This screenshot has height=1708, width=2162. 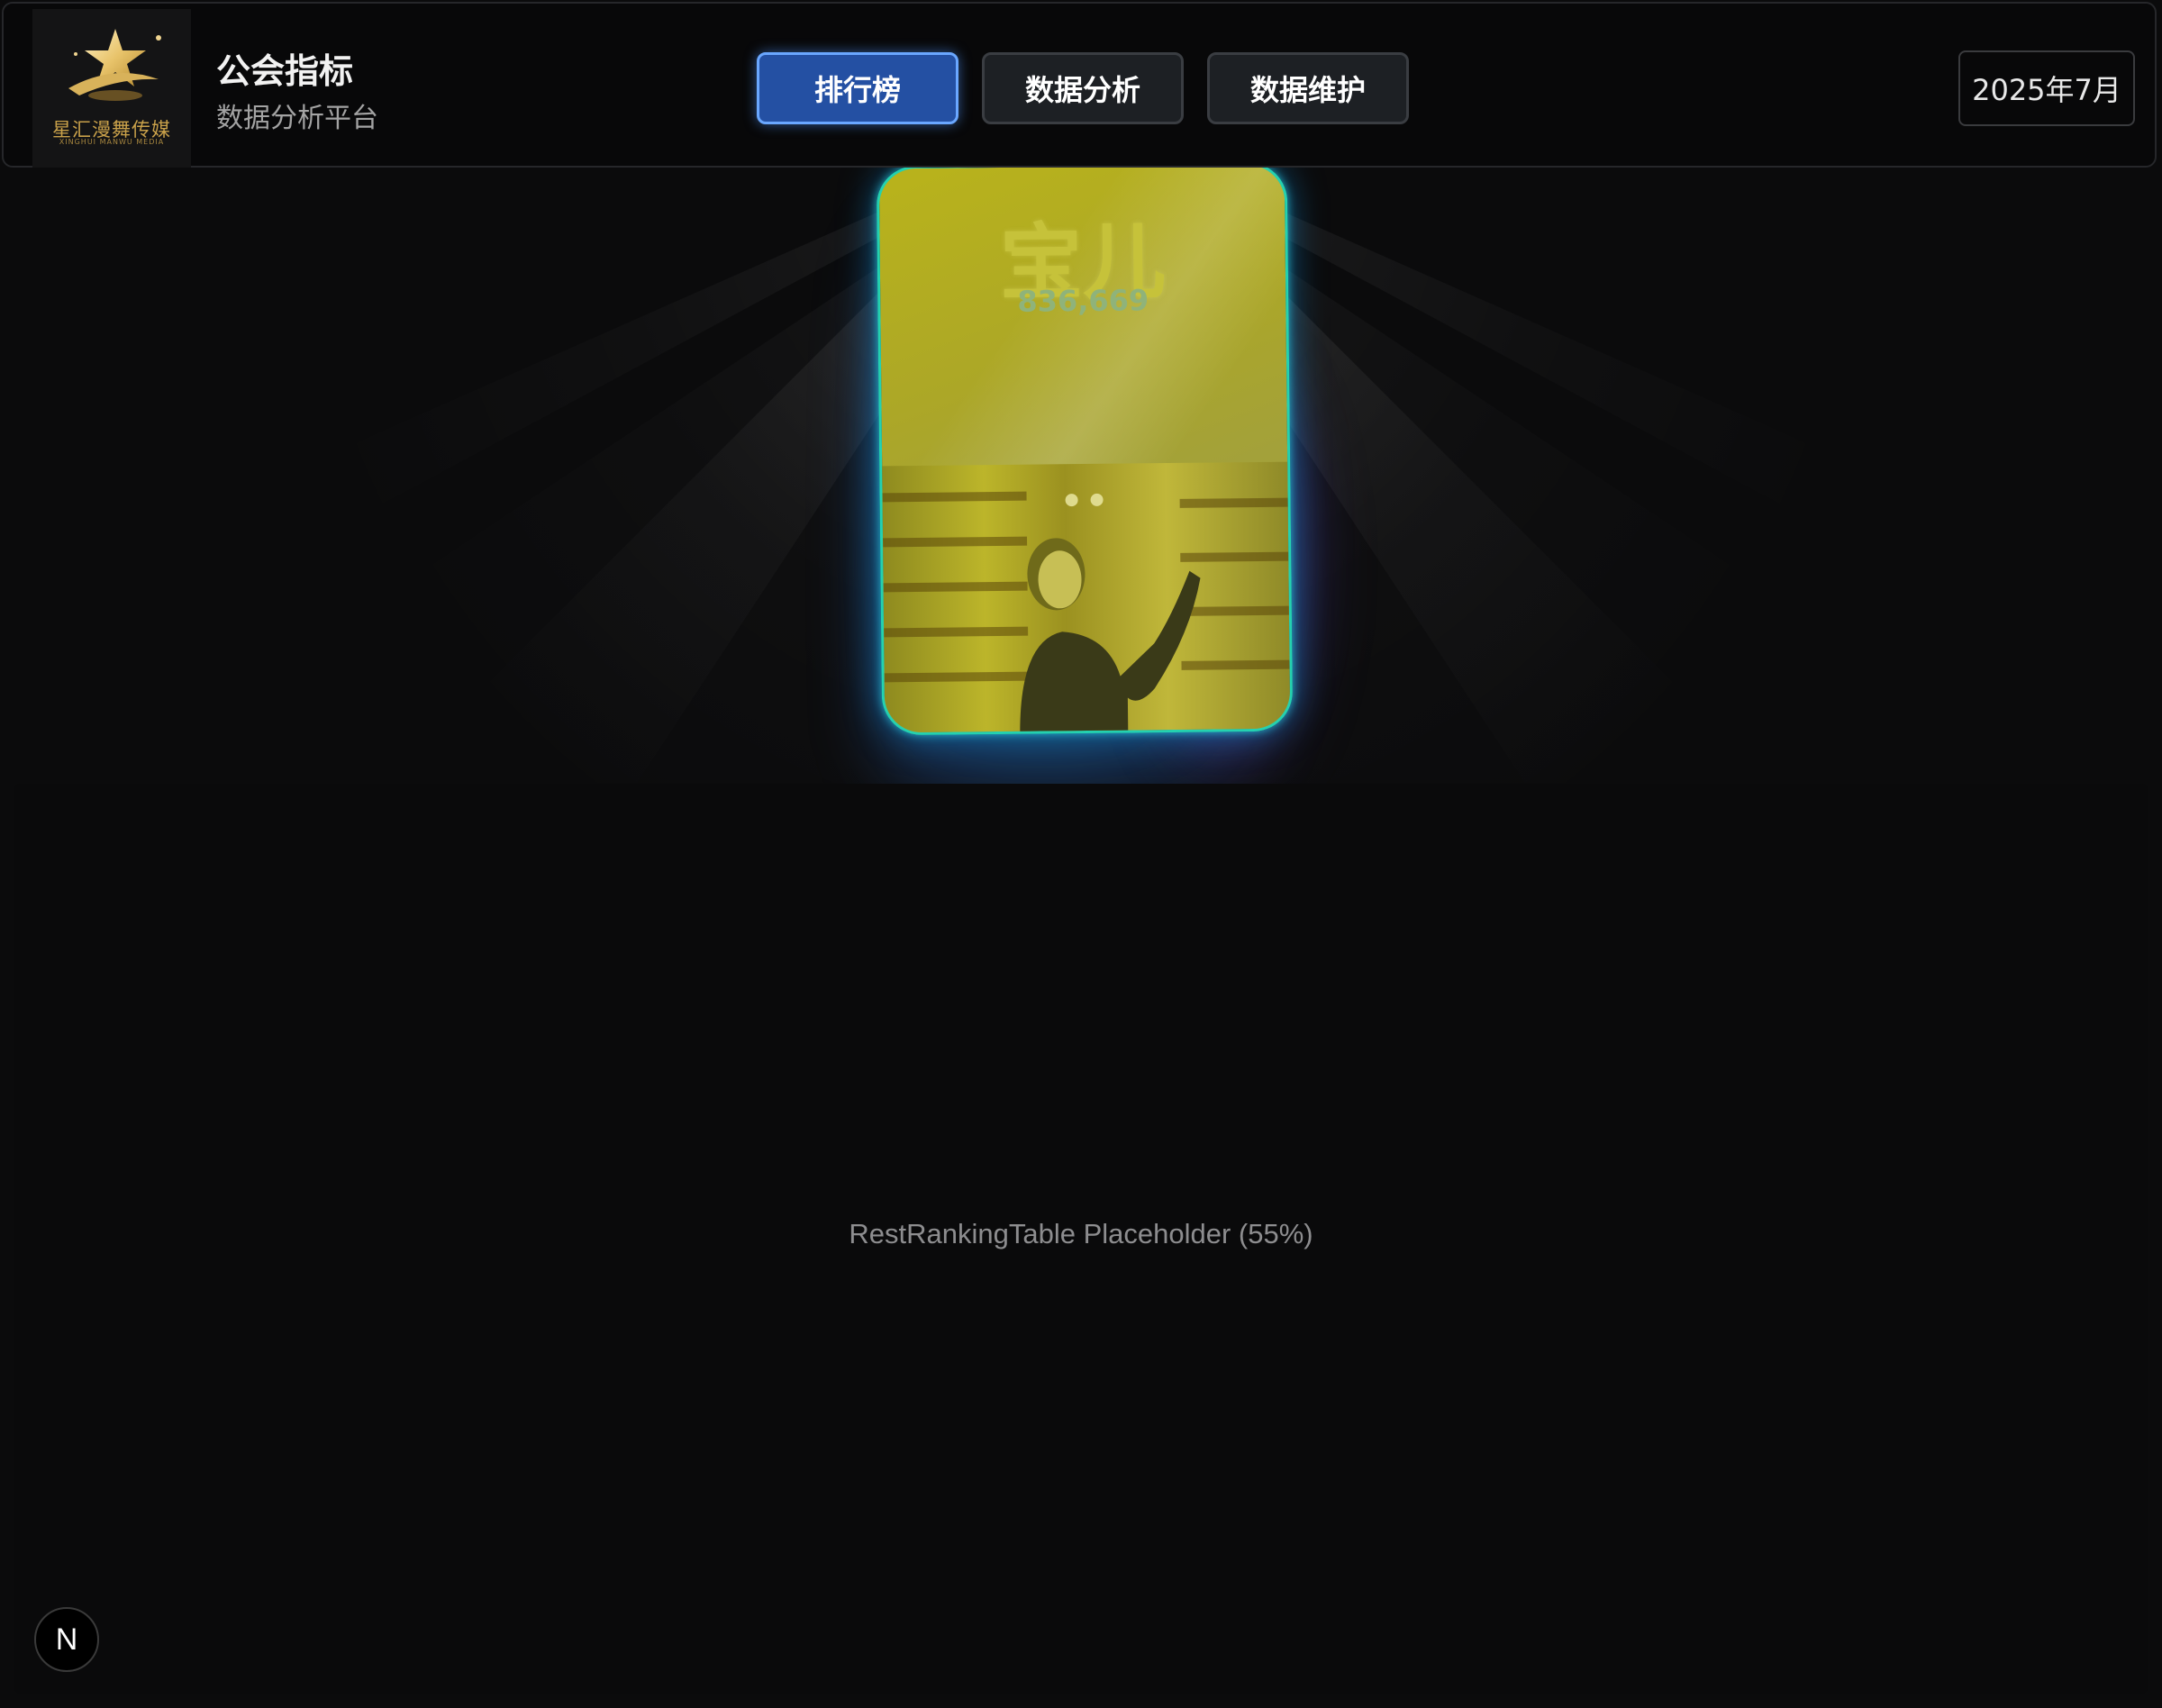 I want to click on tab-ranking: 排行榜, so click(x=857, y=88).